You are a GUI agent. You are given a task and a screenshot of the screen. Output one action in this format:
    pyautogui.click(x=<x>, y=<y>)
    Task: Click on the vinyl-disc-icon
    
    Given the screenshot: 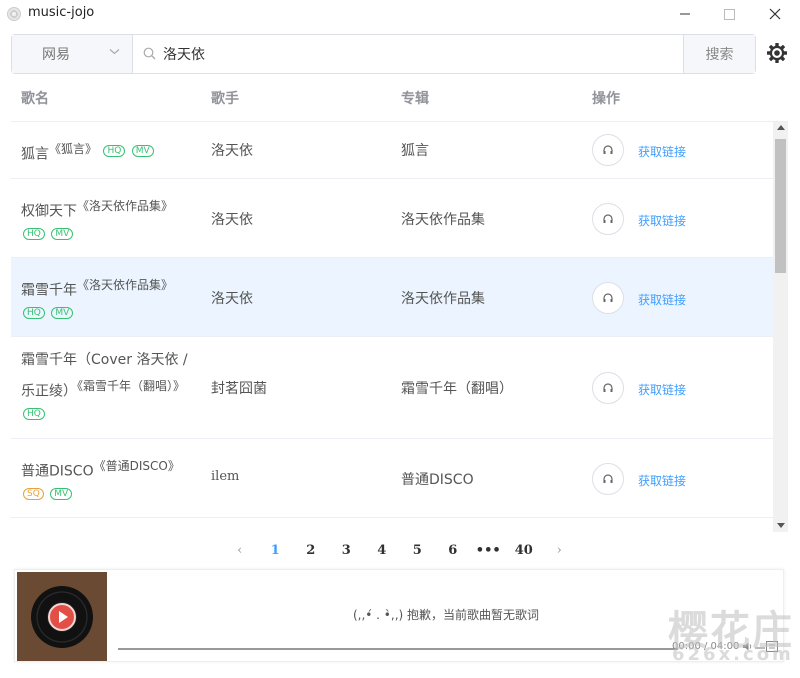 What is the action you would take?
    pyautogui.click(x=62, y=616)
    